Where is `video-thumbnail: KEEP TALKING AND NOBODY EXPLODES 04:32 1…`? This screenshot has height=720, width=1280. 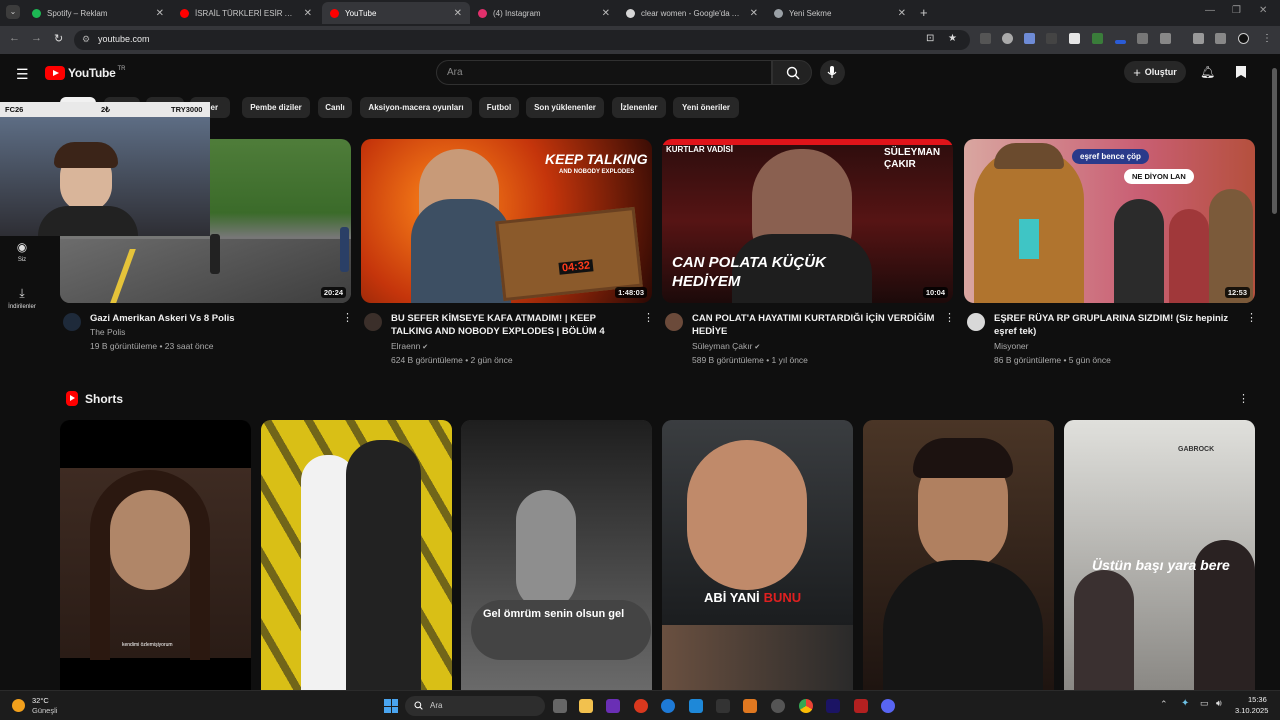
video-thumbnail: KEEP TALKING AND NOBODY EXPLODES 04:32 1… is located at coordinates (506, 221).